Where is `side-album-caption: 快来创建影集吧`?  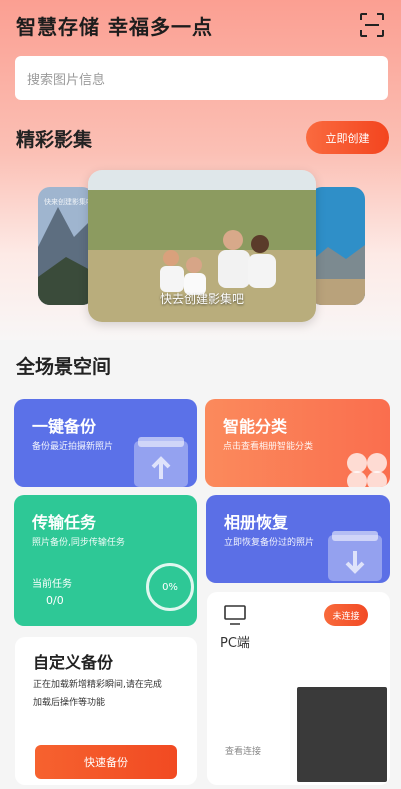
side-album-caption: 快来创建影集吧 is located at coordinates (68, 202).